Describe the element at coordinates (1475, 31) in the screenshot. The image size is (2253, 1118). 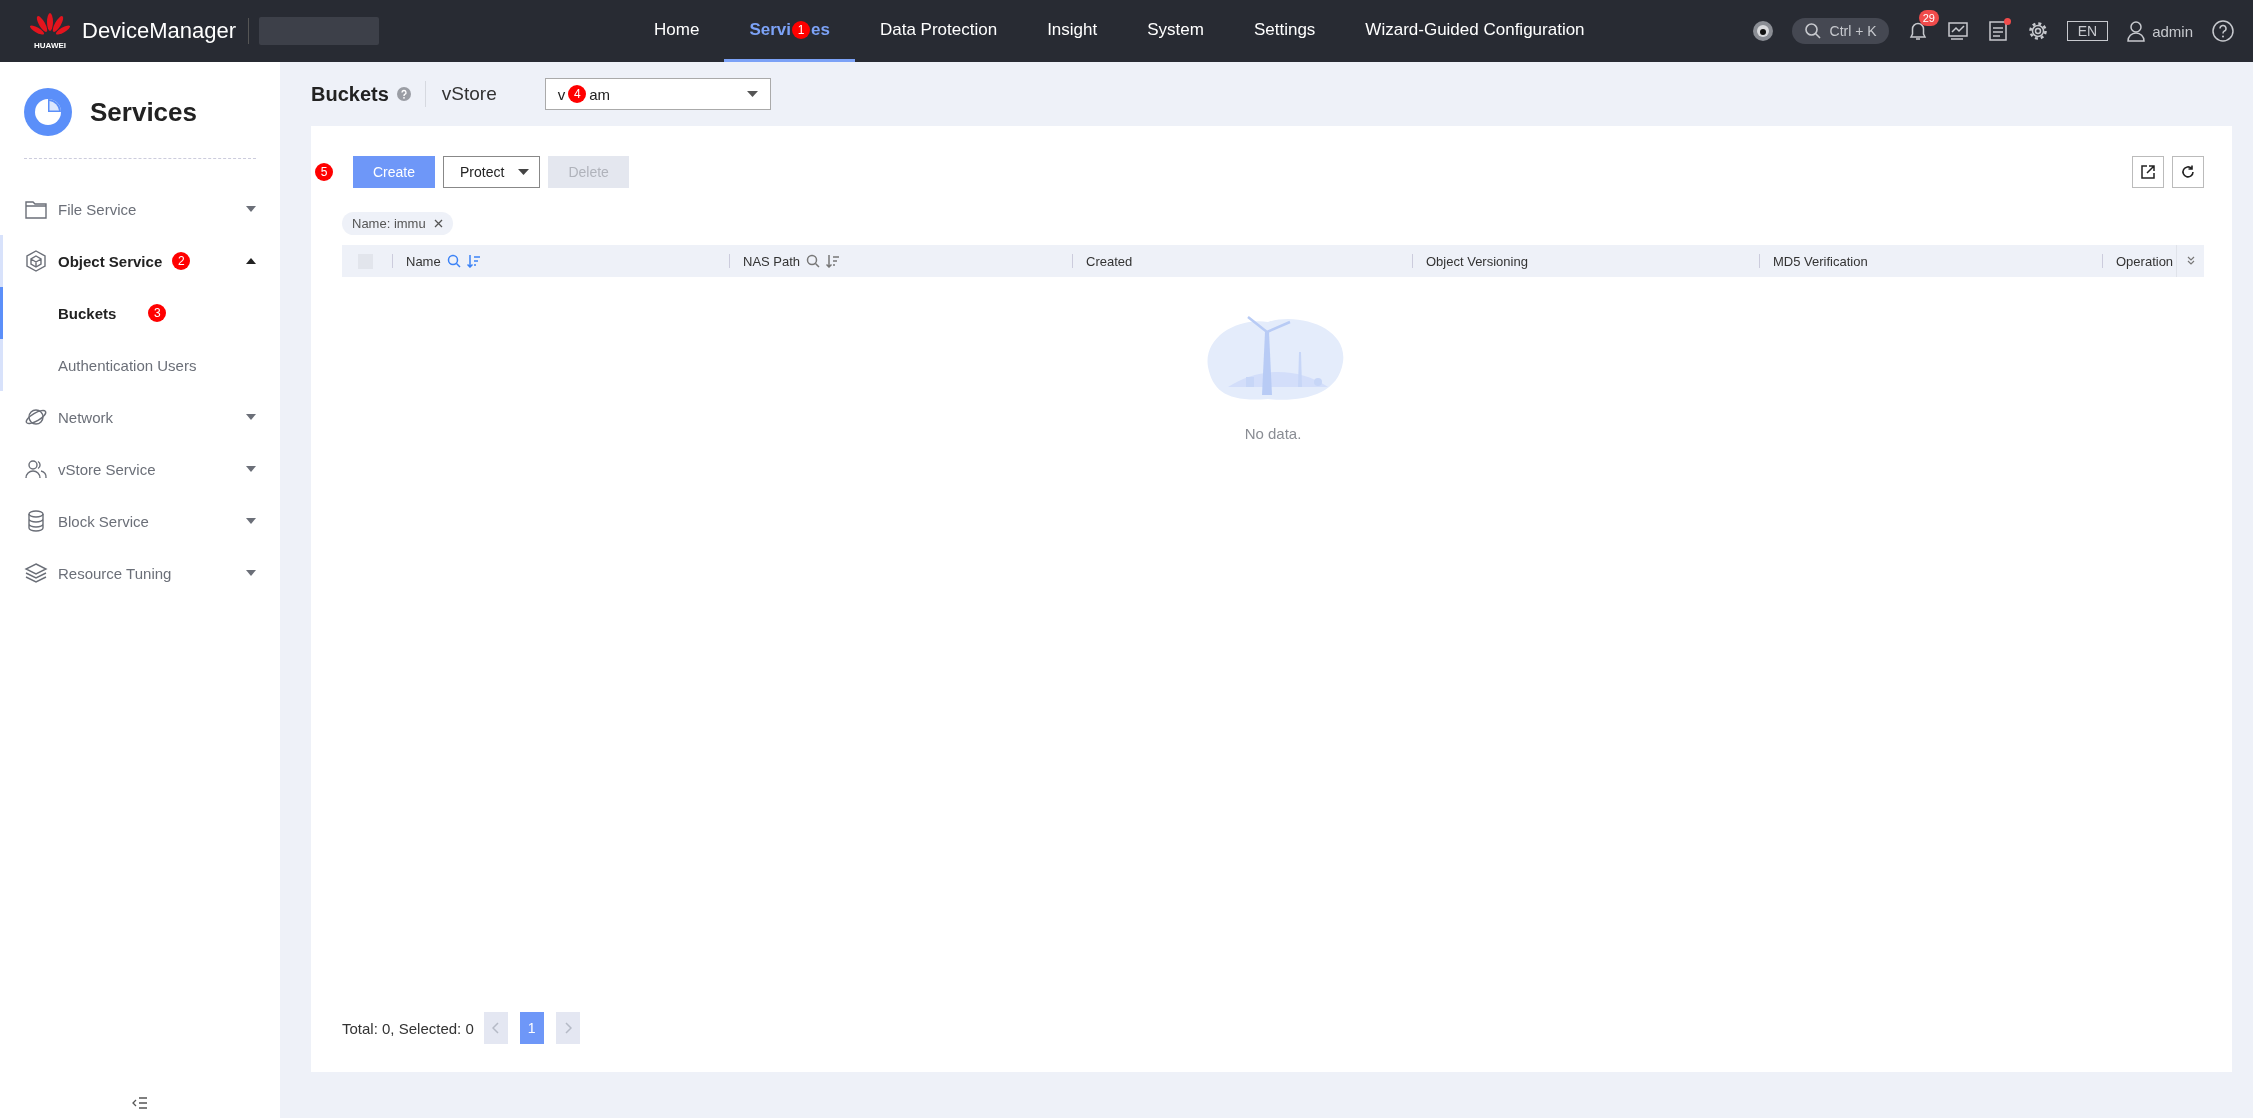
I see `nav-tab: Wizard-Guided Configuration` at that location.